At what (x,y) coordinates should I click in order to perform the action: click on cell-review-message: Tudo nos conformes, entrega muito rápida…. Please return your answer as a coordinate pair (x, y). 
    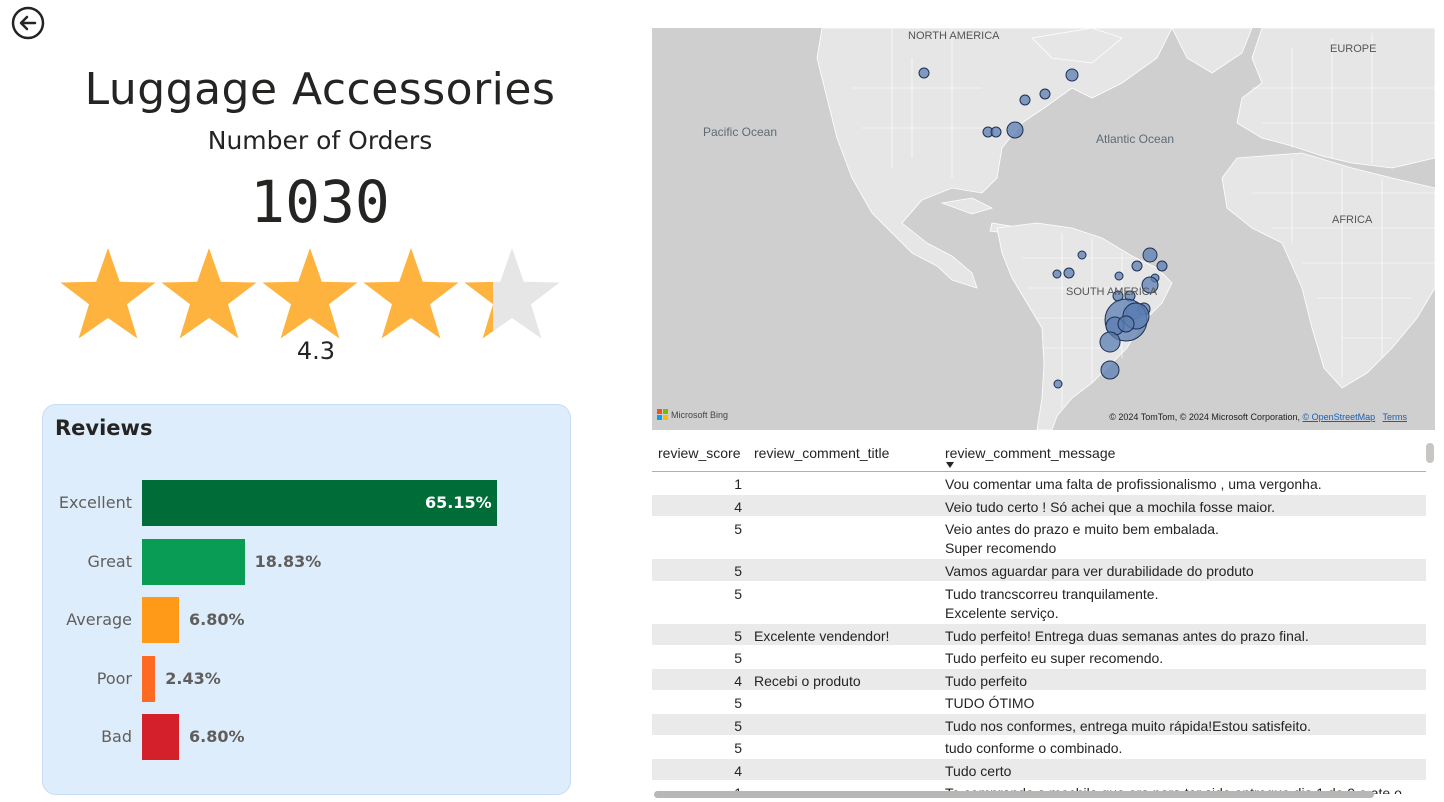
    Looking at the image, I should click on (1128, 726).